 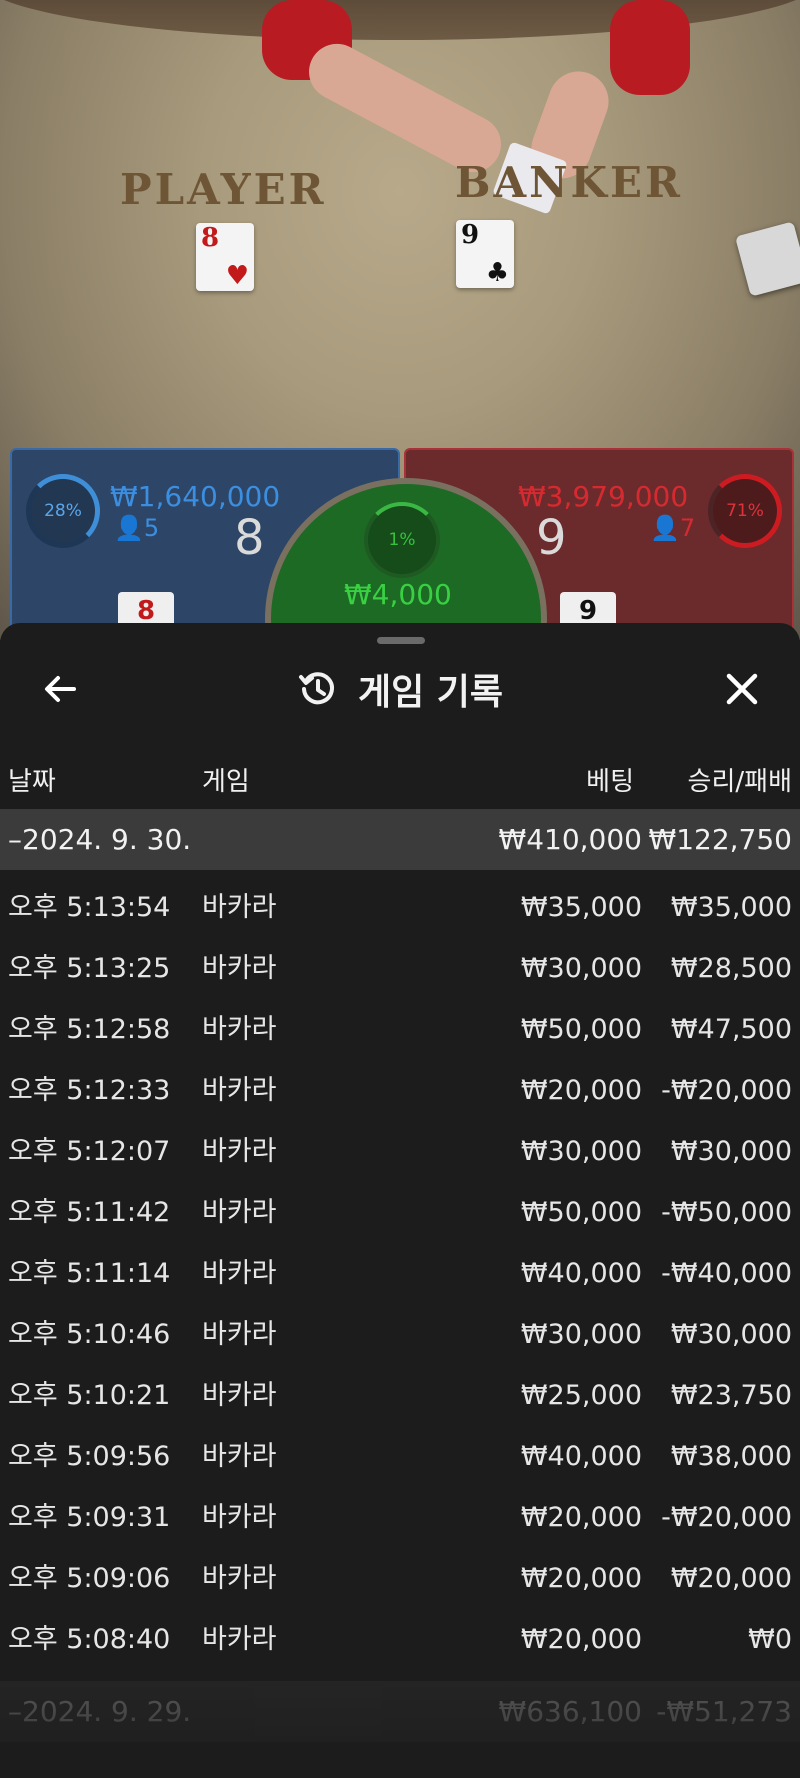 I want to click on table-row: 오후 5:13:54 바카라 ₩35,000 ₩35,000, so click(x=400, y=907).